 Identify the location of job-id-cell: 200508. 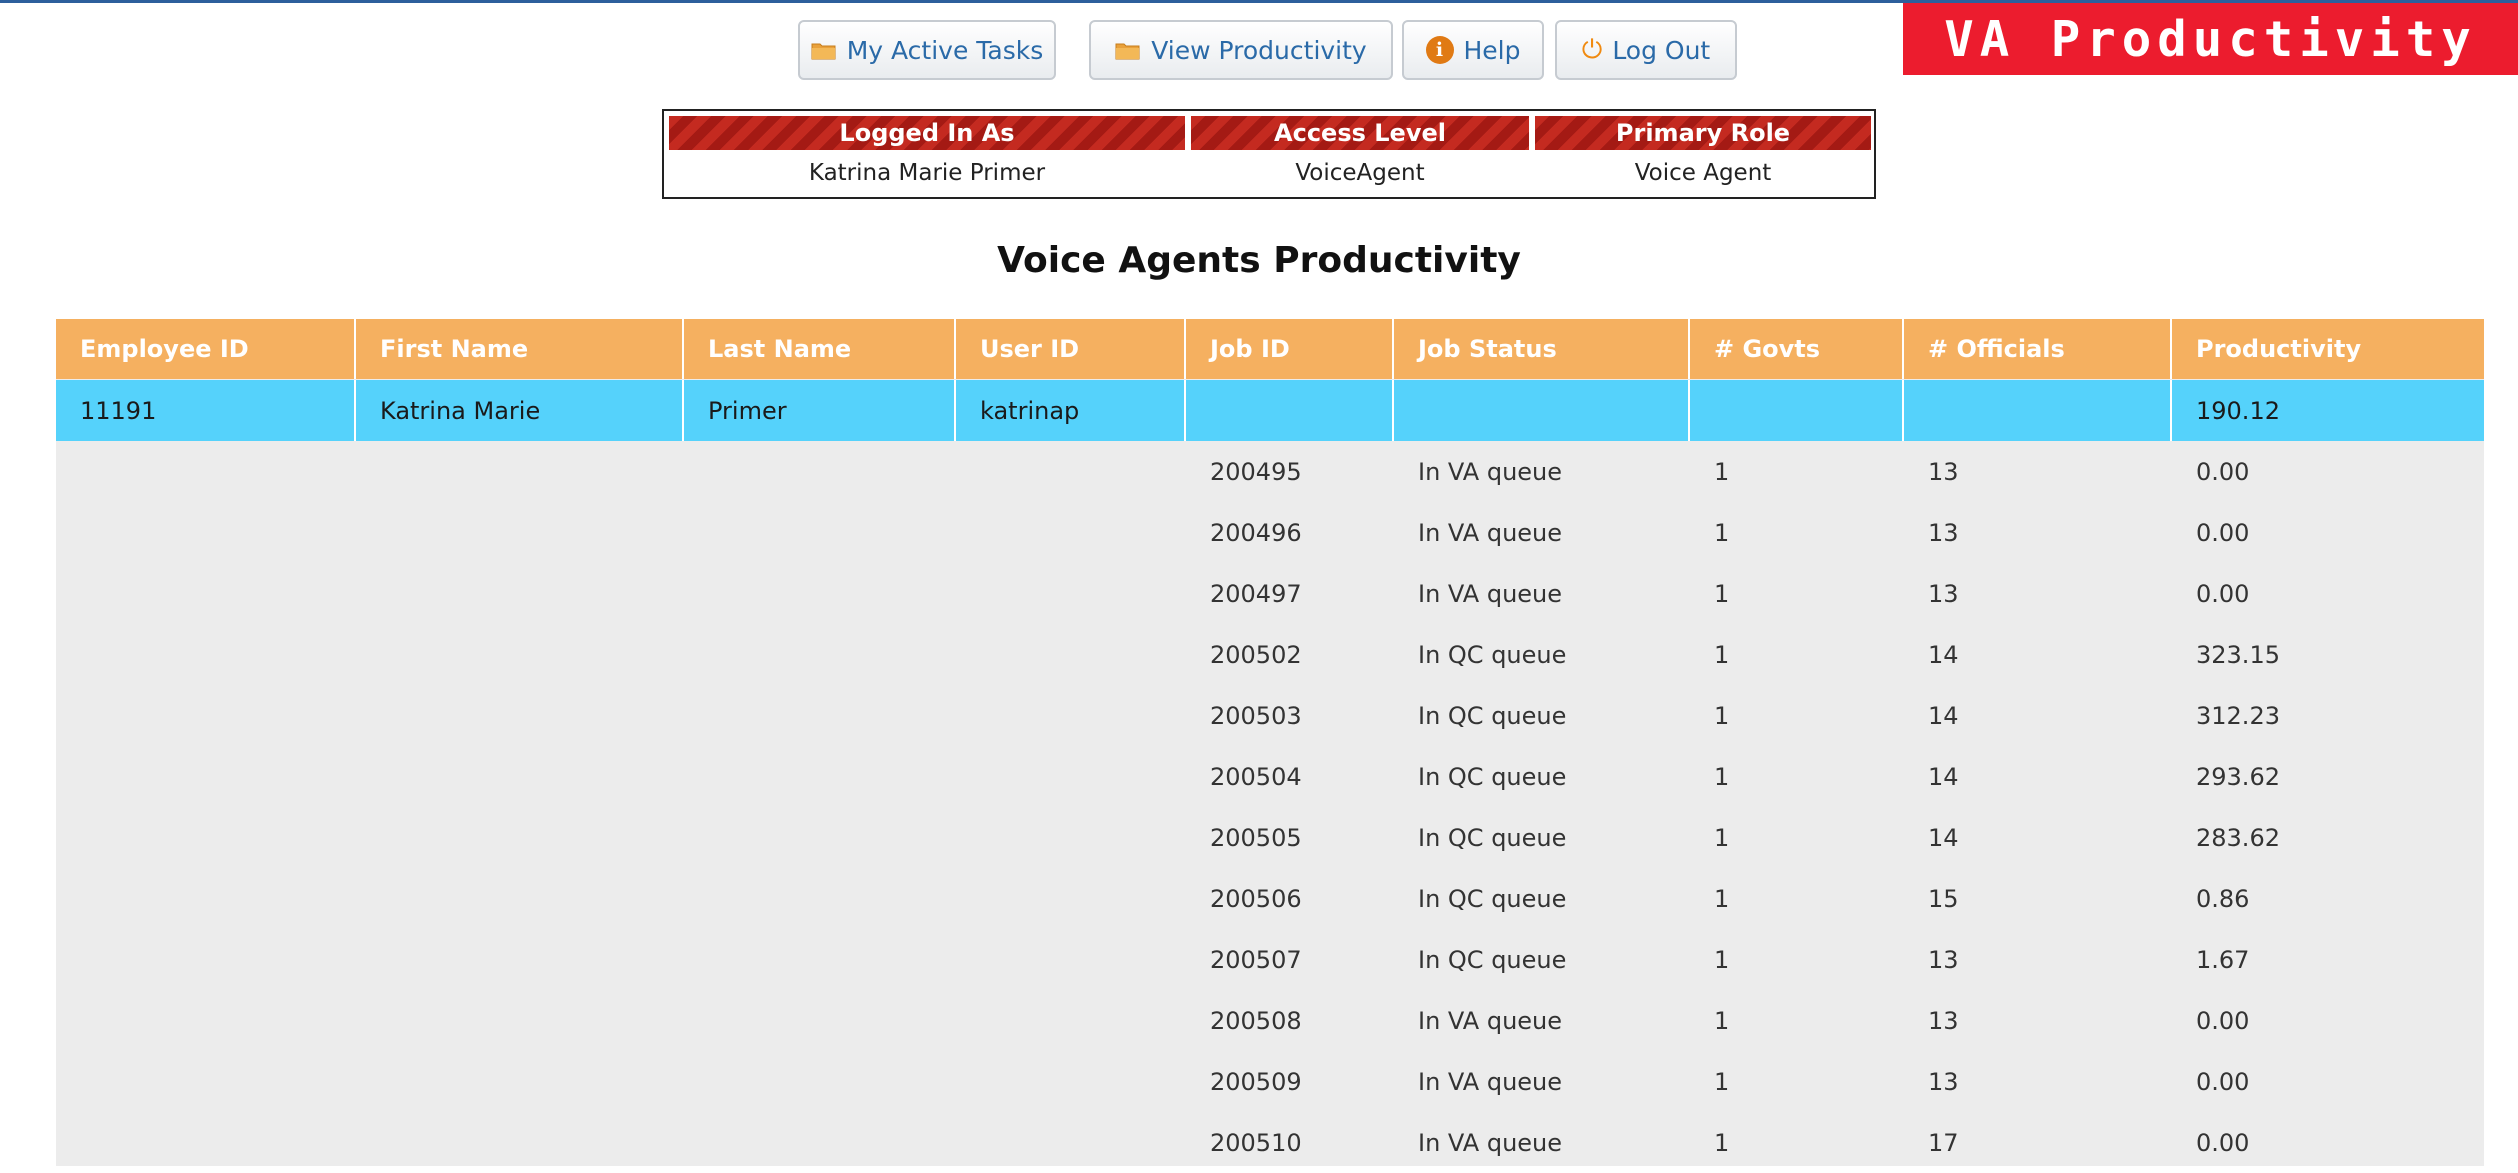
(1256, 1020).